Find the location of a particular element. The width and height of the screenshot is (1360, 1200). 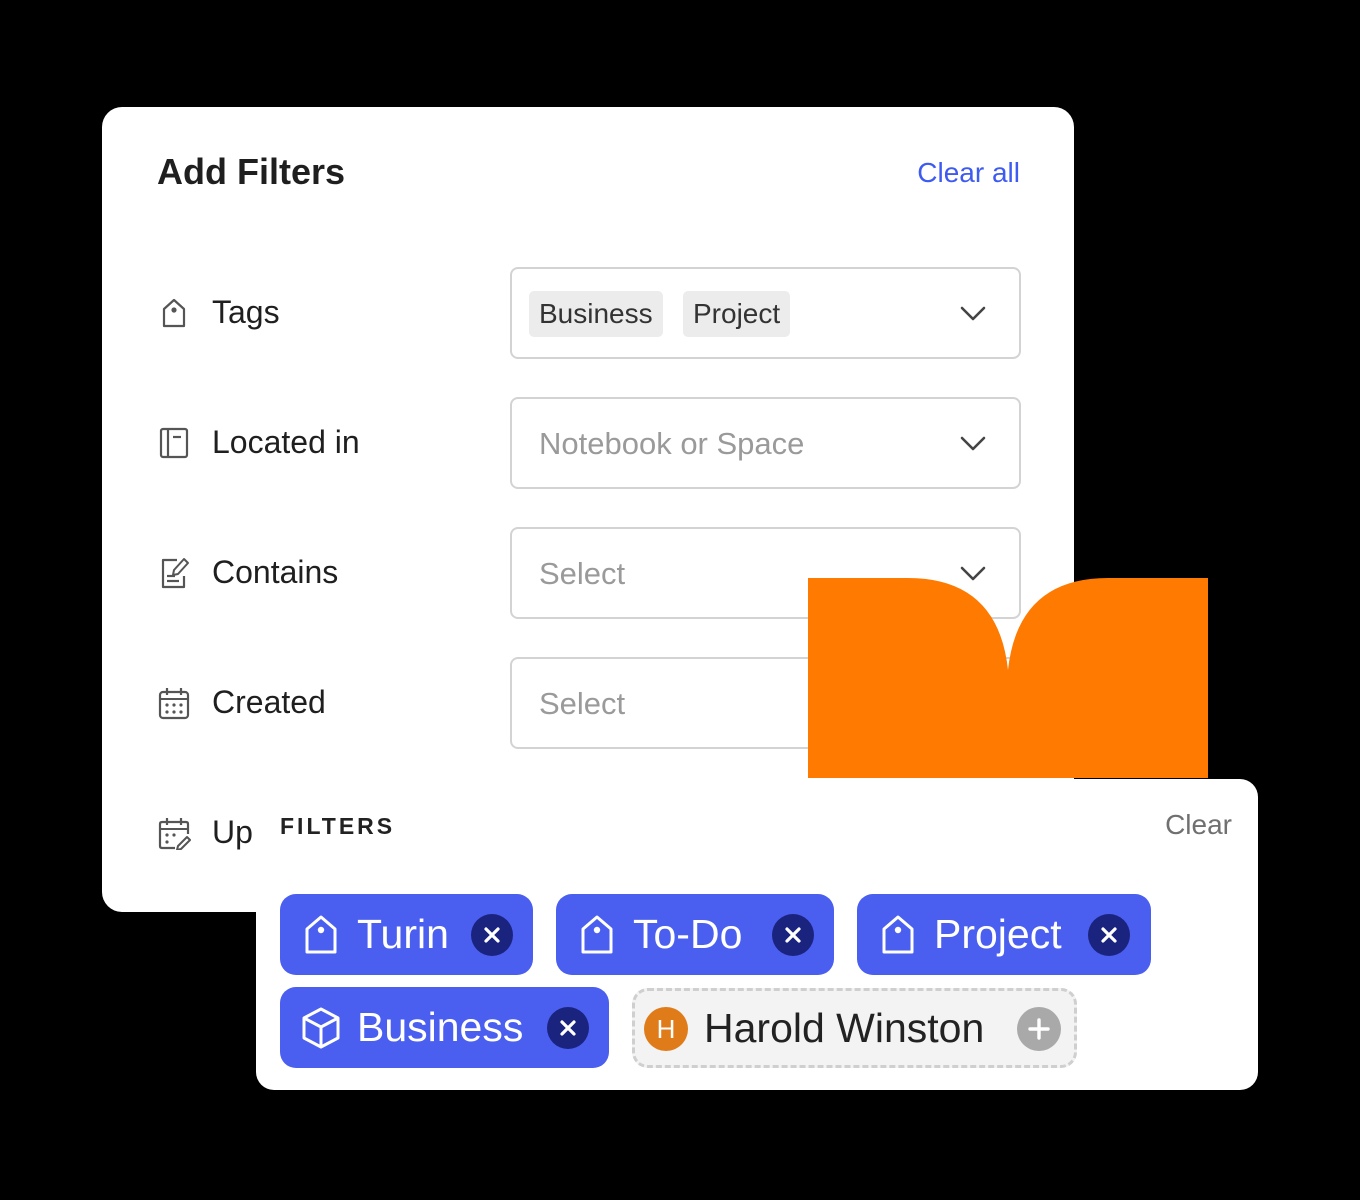

card-title: Add Filters is located at coordinates (251, 171).